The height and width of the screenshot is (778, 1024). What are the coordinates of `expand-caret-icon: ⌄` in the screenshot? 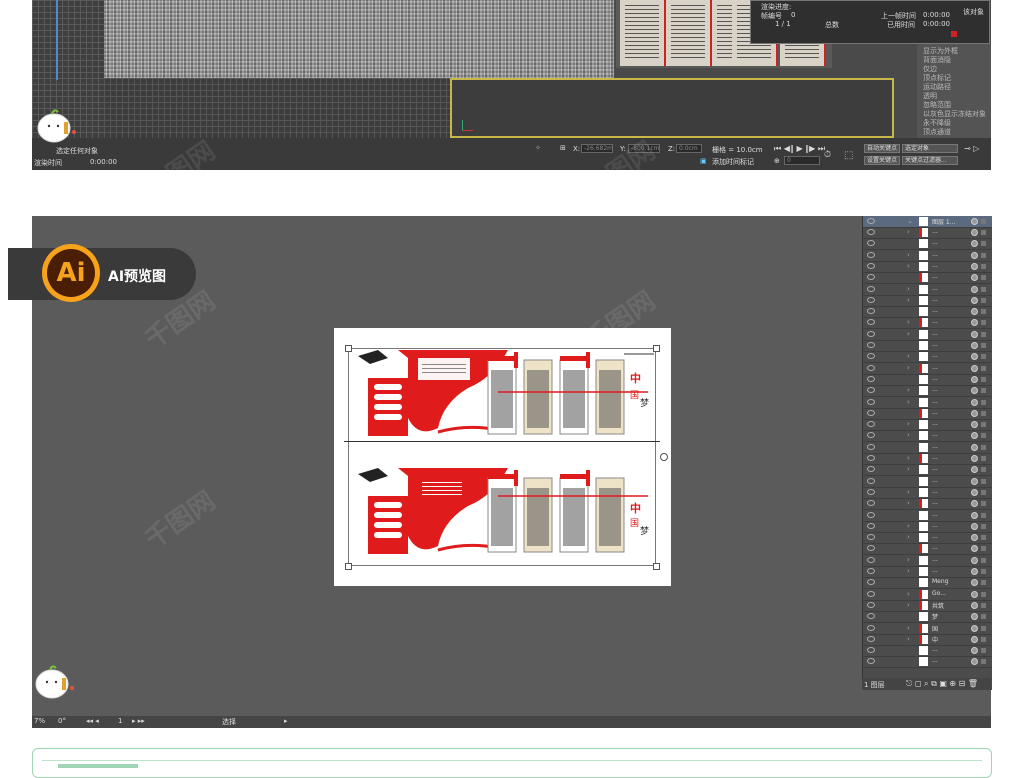 It's located at (910, 221).